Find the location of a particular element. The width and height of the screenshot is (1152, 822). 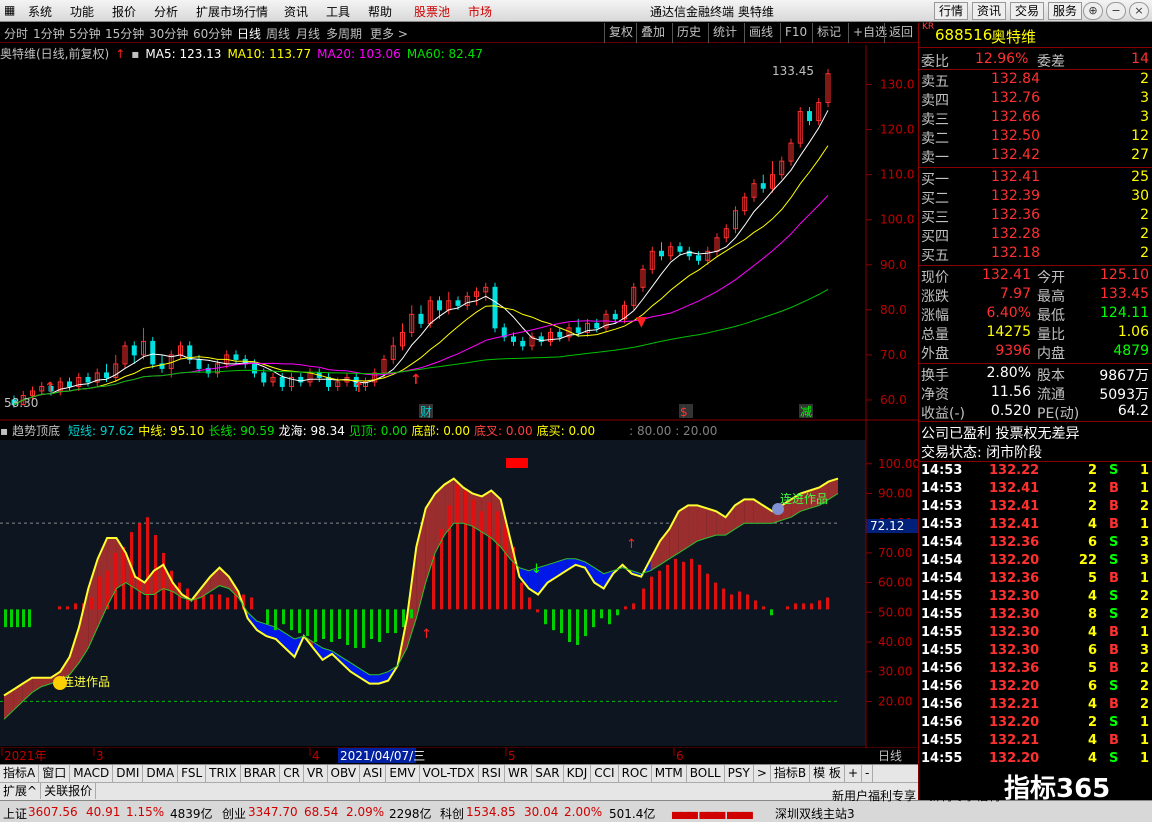

stat2-label: 换手 is located at coordinates (935, 376).